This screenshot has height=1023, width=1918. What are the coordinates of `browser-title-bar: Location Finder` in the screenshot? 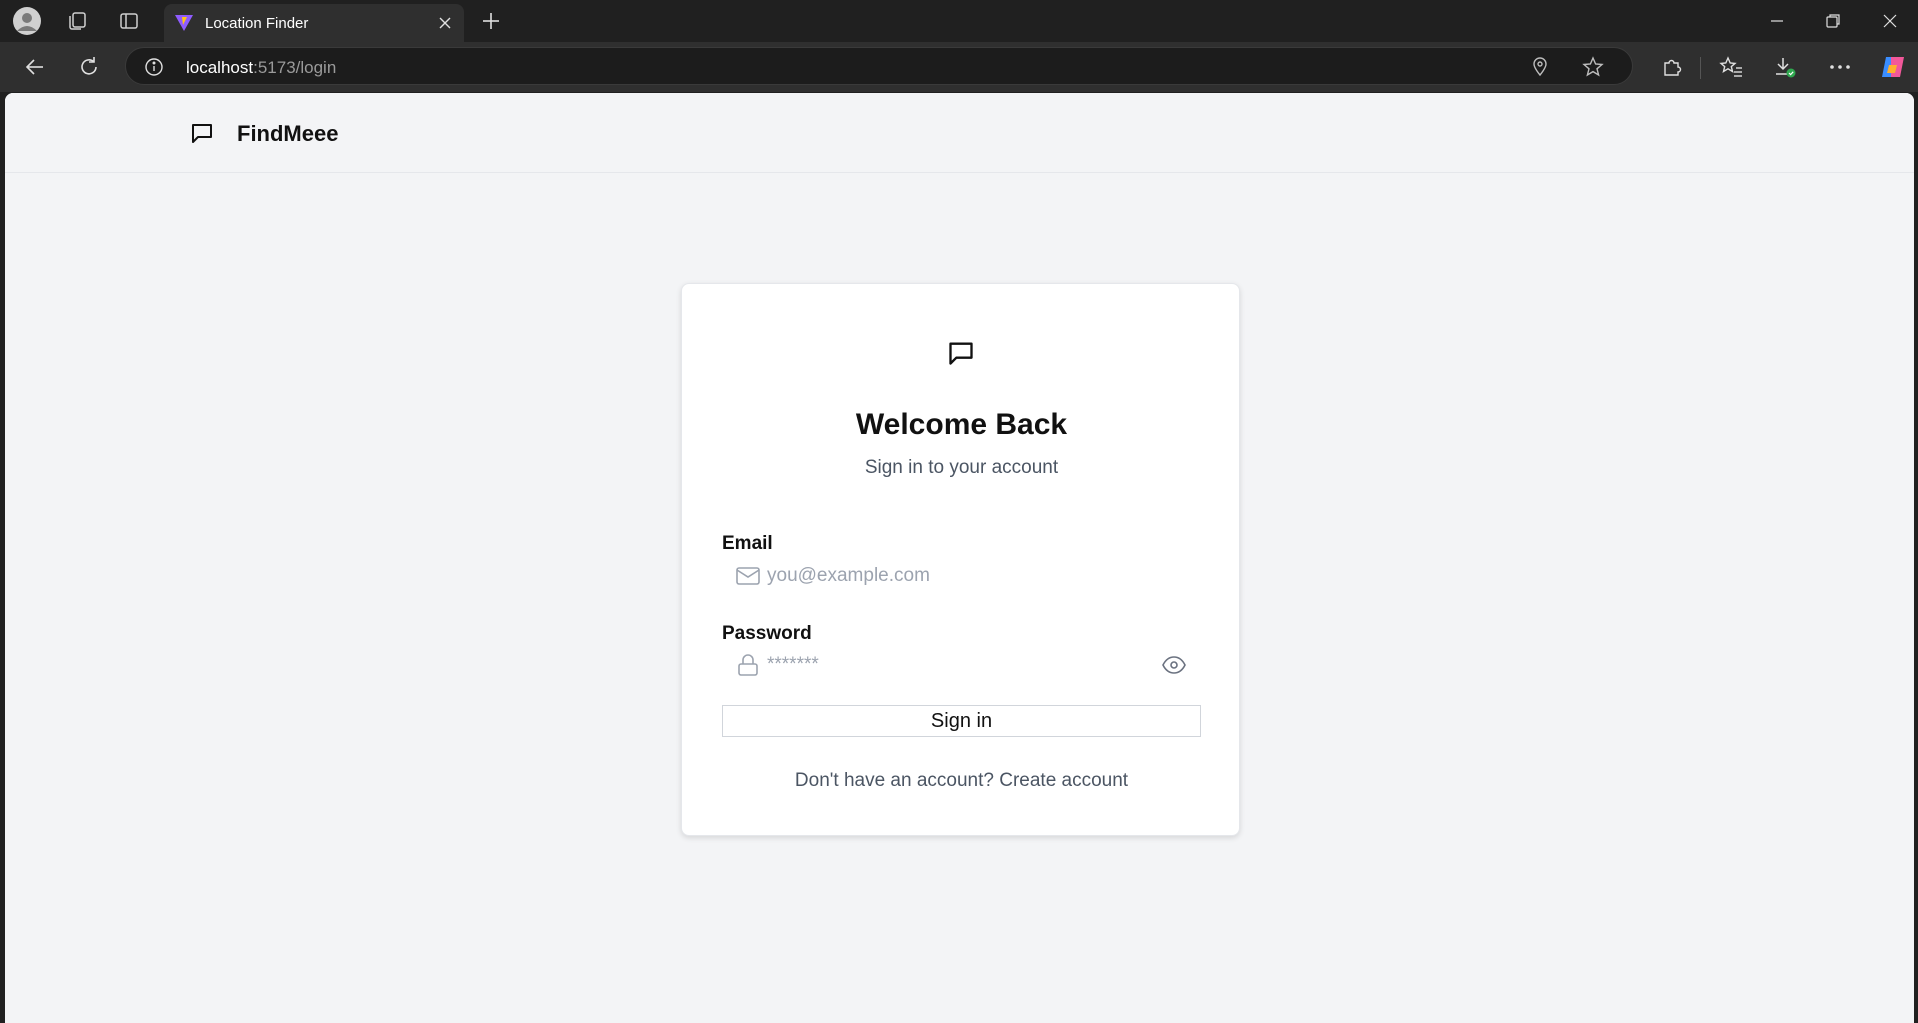 It's located at (959, 21).